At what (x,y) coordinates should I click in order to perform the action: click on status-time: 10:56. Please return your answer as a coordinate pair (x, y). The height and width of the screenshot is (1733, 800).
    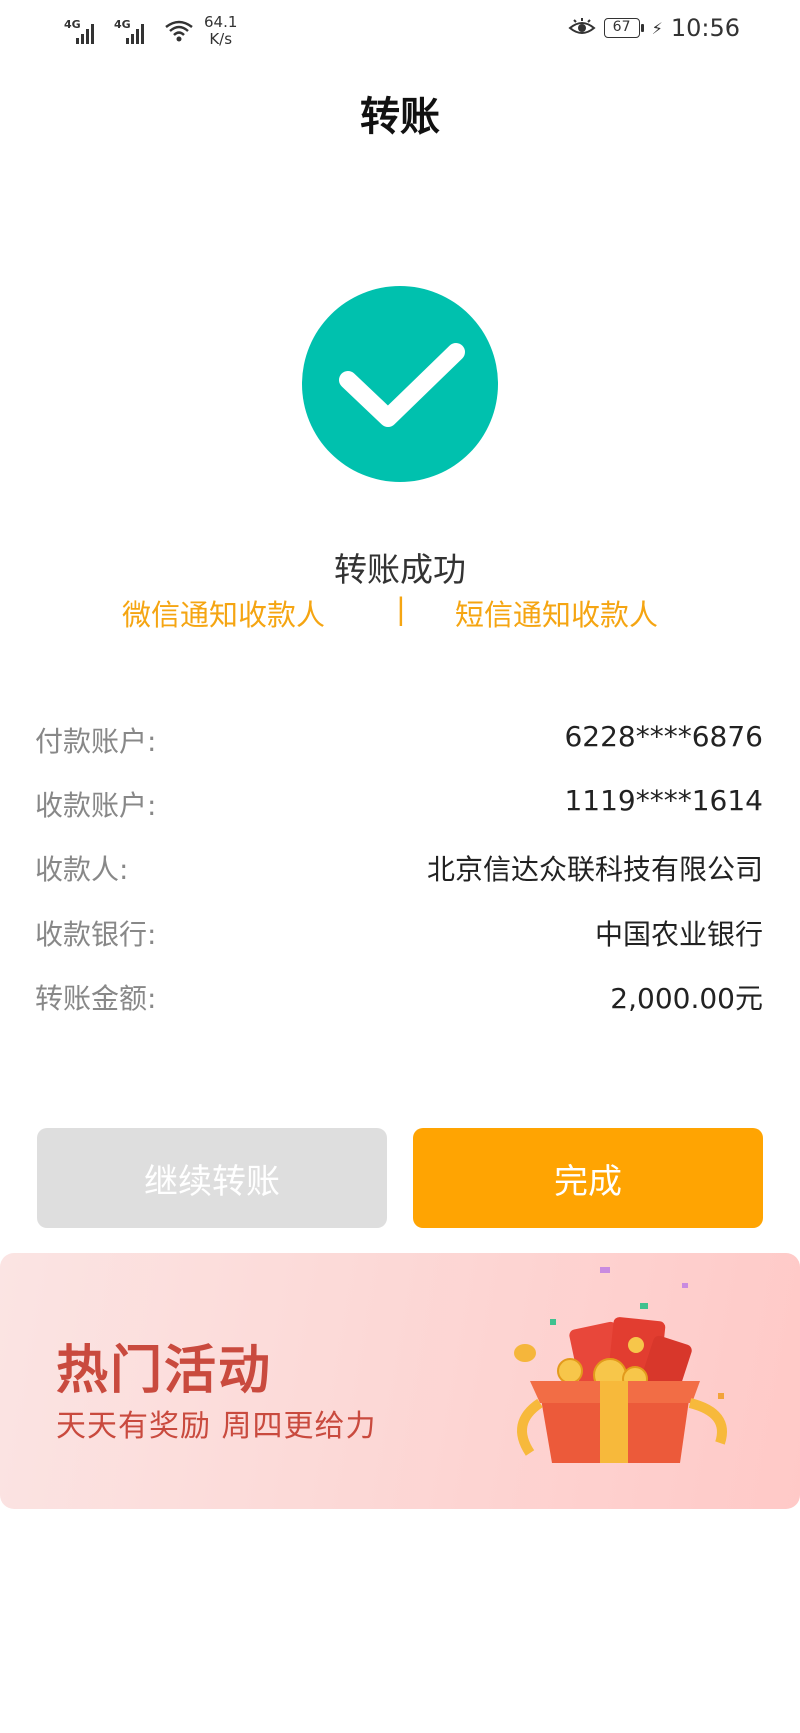
    Looking at the image, I should click on (705, 28).